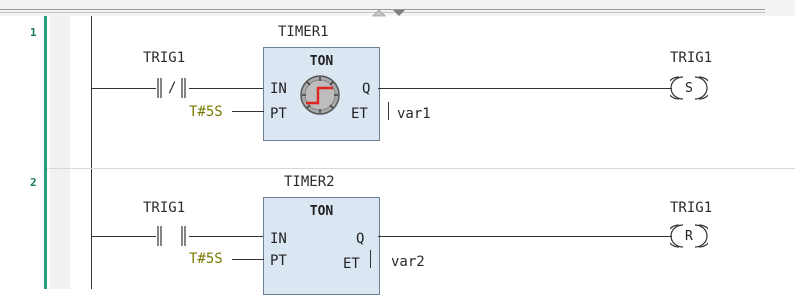 This screenshot has height=295, width=795. I want to click on rung-separator, so click(421, 168).